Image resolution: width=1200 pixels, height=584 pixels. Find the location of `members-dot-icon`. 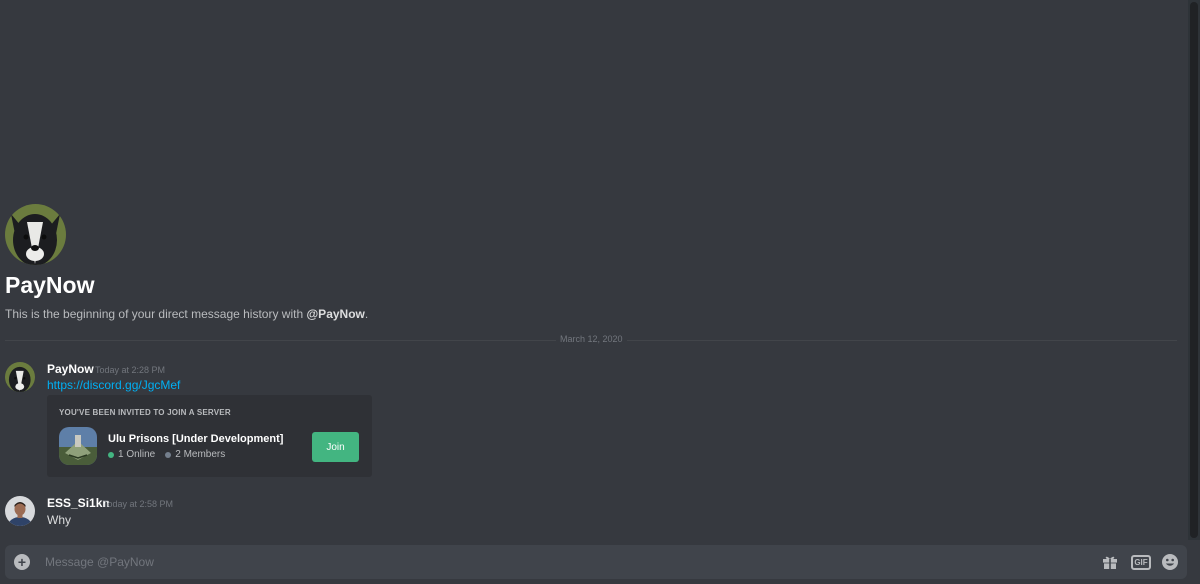

members-dot-icon is located at coordinates (168, 454).